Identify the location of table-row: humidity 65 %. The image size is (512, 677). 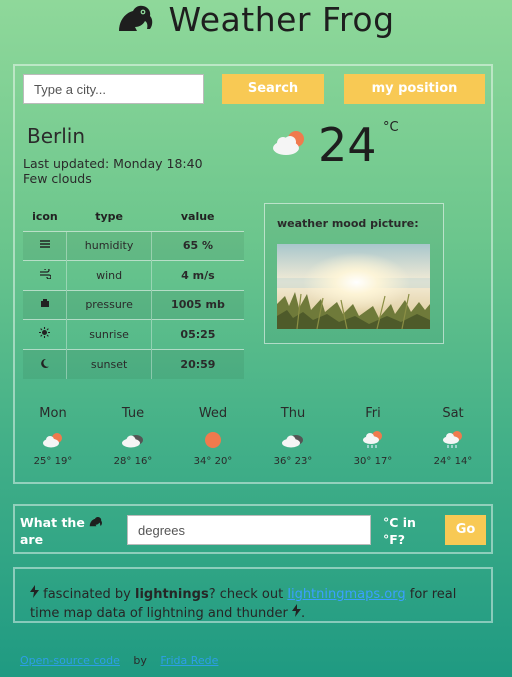
(133, 245).